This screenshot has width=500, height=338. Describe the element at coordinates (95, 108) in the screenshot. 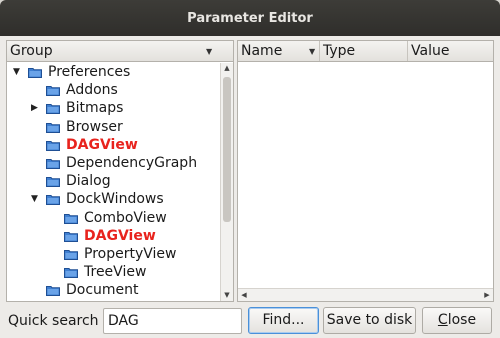

I see `tree-item-label: Bitmaps` at that location.